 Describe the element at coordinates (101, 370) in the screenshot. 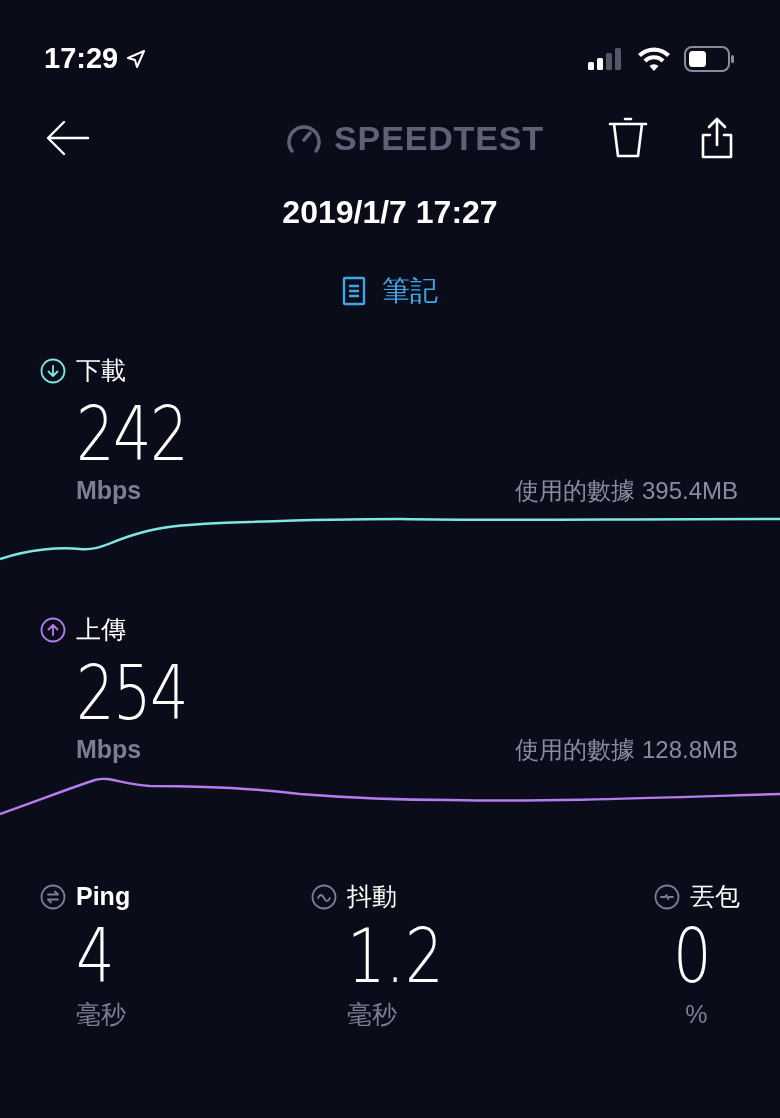

I see `metric-label: 下載` at that location.